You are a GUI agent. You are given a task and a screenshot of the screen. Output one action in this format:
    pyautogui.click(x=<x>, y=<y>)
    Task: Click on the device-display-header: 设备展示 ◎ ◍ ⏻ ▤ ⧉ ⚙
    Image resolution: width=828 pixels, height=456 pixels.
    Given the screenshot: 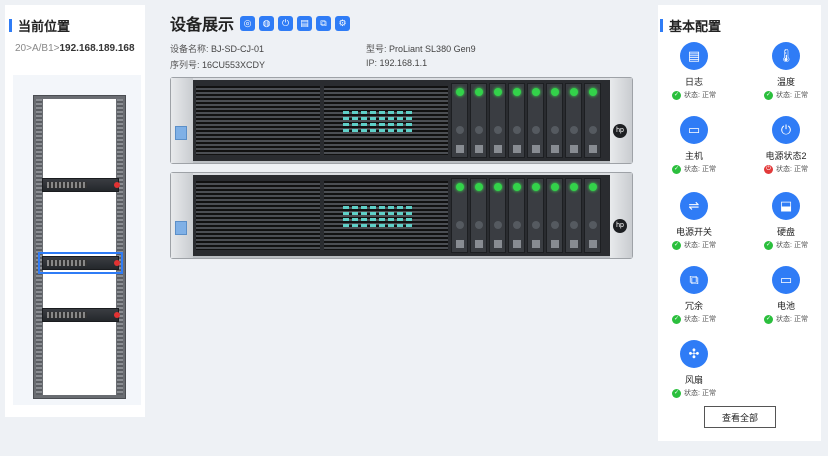 What is the action you would take?
    pyautogui.click(x=262, y=23)
    